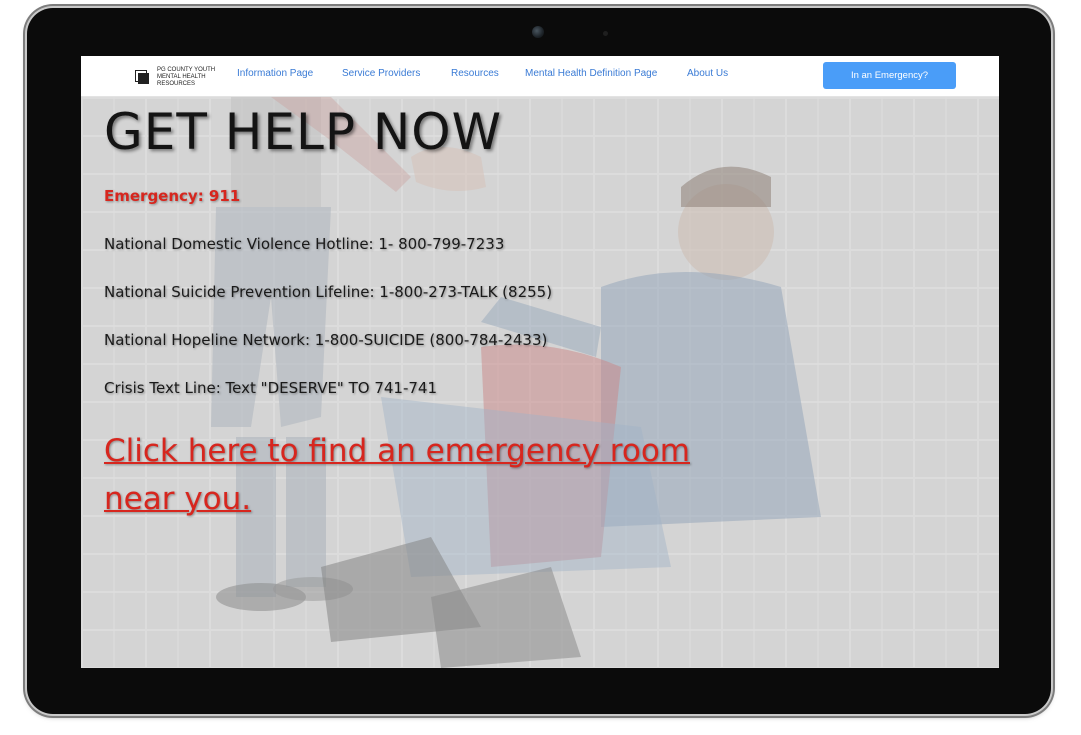  What do you see at coordinates (381, 73) in the screenshot?
I see `nav-item-service-providers: Service Providers` at bounding box center [381, 73].